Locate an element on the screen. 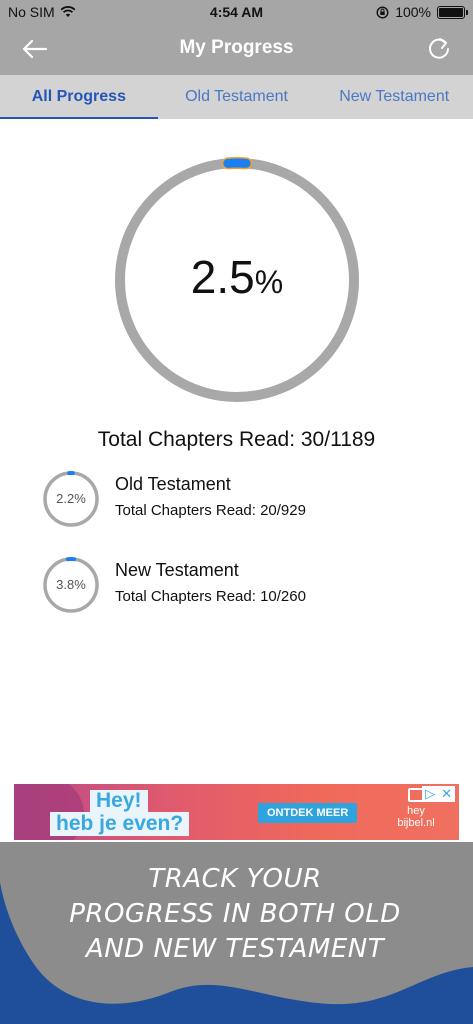  ad-cta-button: ONTDEK MEER is located at coordinates (308, 813).